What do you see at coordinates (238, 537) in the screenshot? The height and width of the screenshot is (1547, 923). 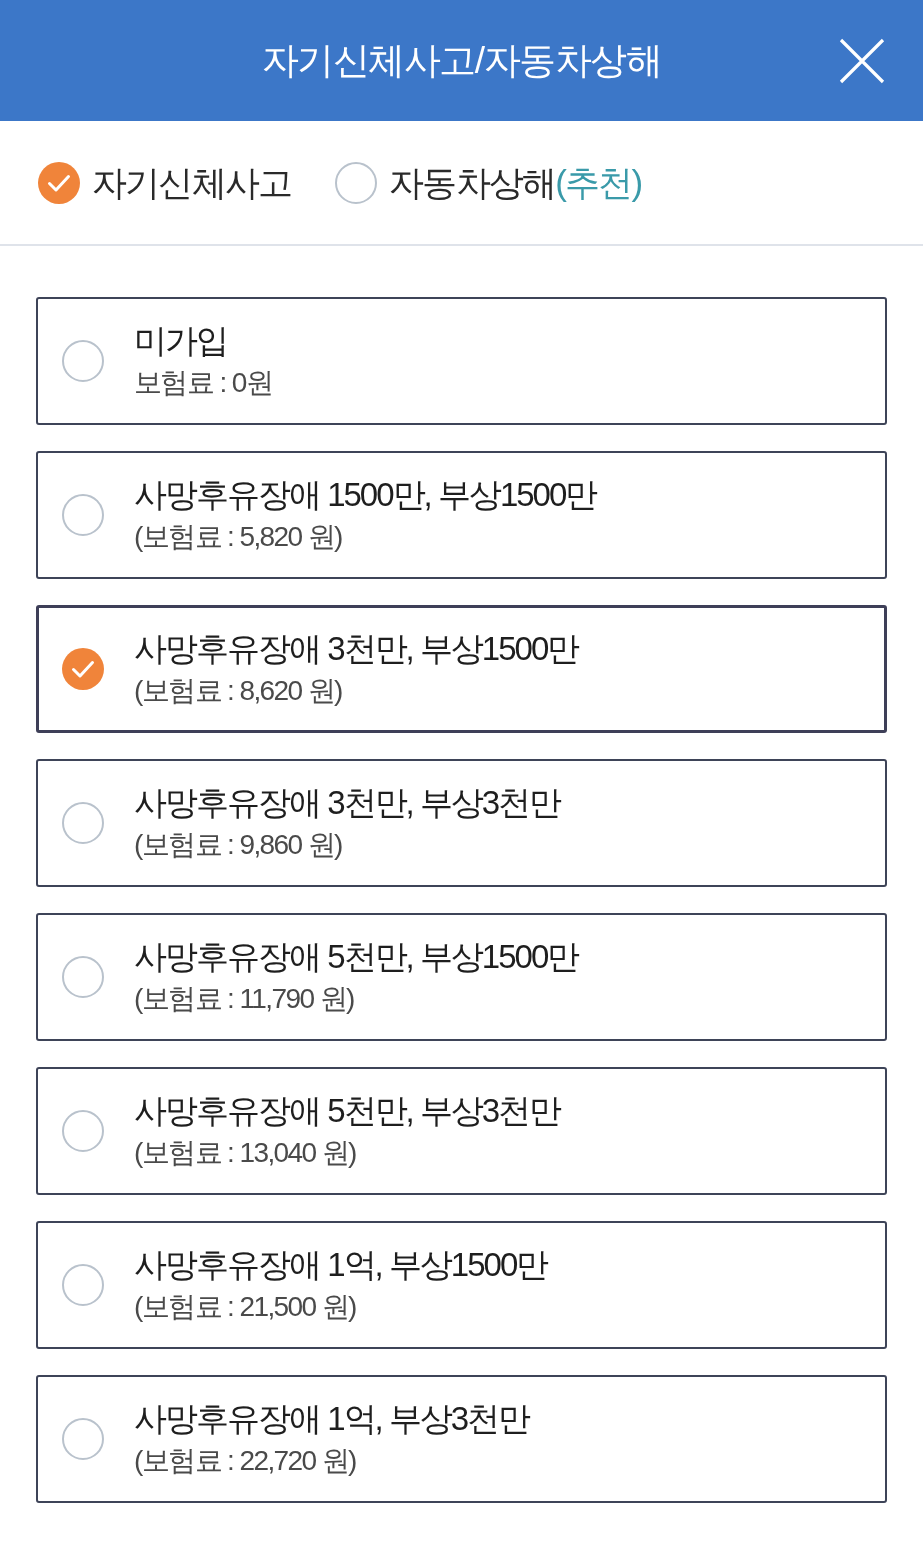 I see `premium-text: (보험료 : 5,820 원)` at bounding box center [238, 537].